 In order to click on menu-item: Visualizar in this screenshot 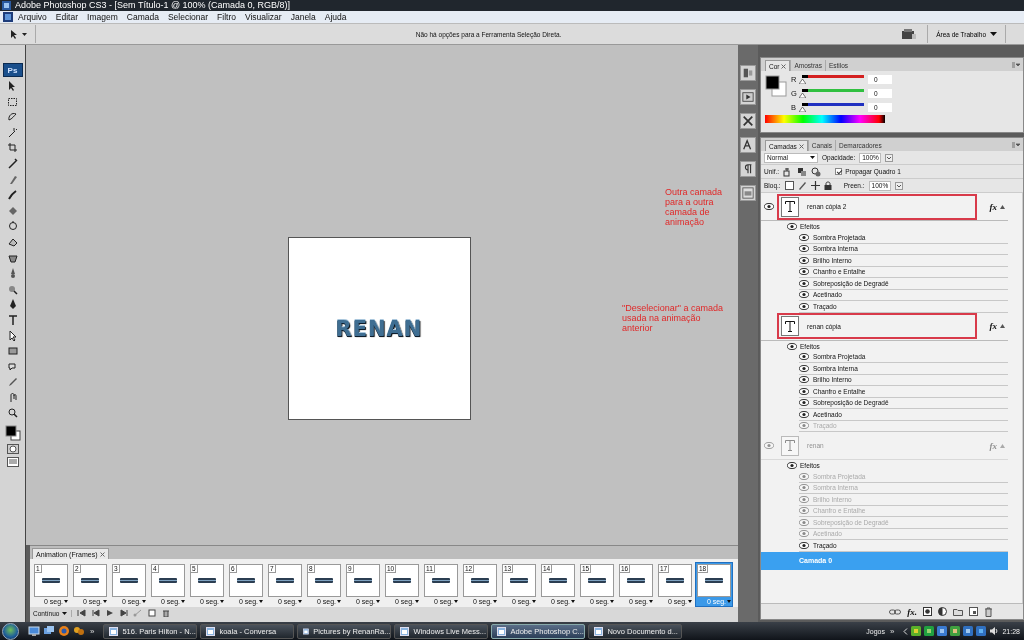, I will do `click(262, 17)`.